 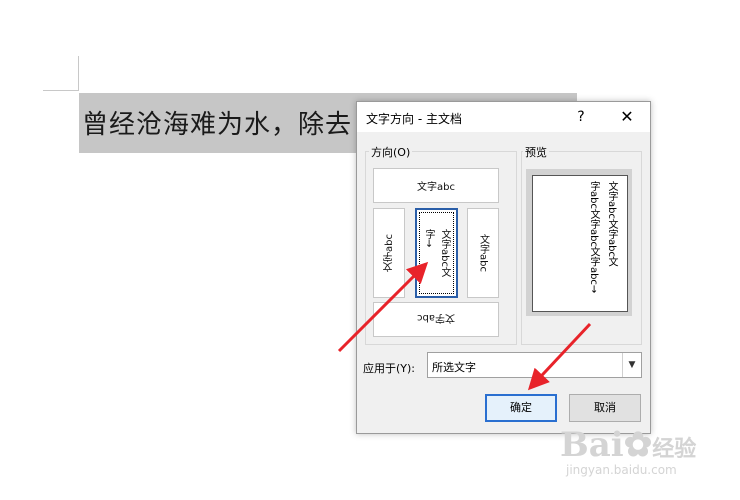 I want to click on direction-option-horizontal: 文字abc, so click(x=436, y=185).